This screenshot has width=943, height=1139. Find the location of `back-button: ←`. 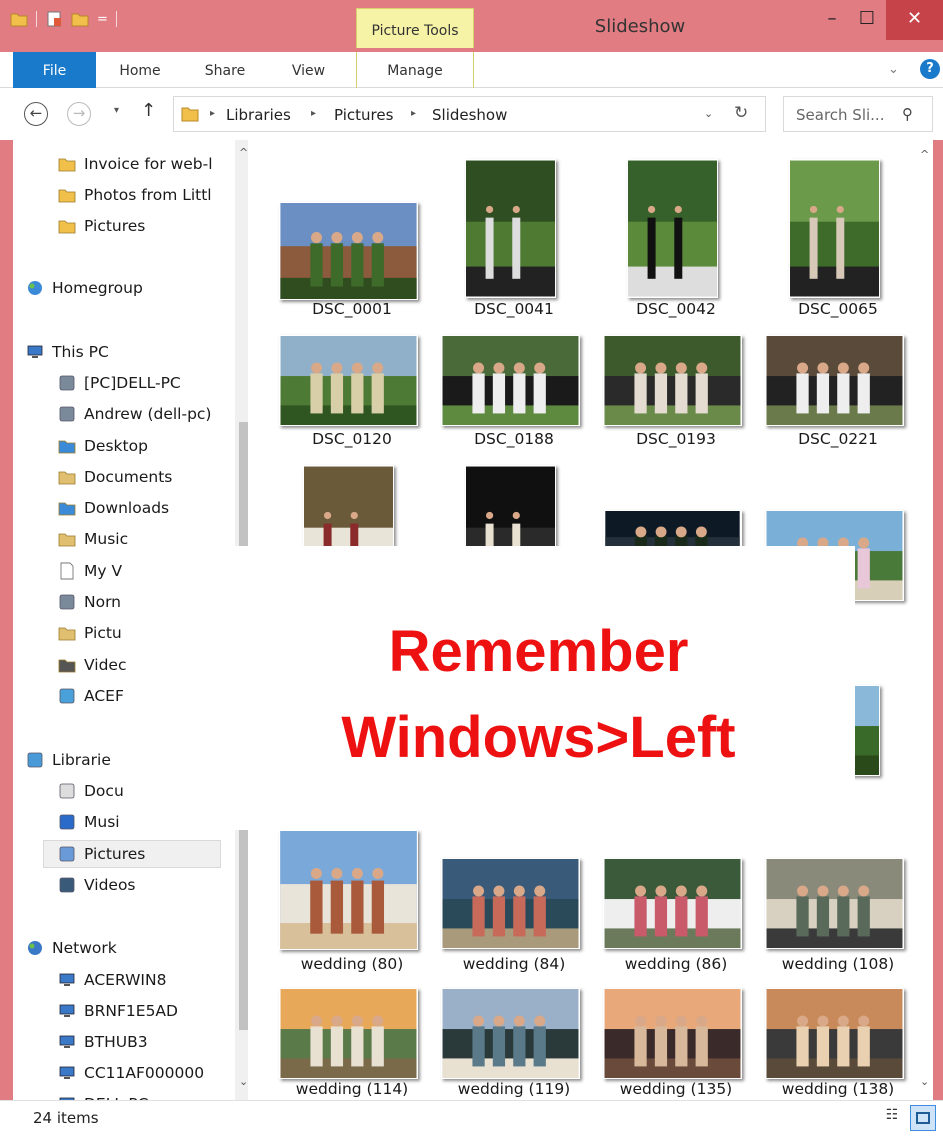

back-button: ← is located at coordinates (36, 114).